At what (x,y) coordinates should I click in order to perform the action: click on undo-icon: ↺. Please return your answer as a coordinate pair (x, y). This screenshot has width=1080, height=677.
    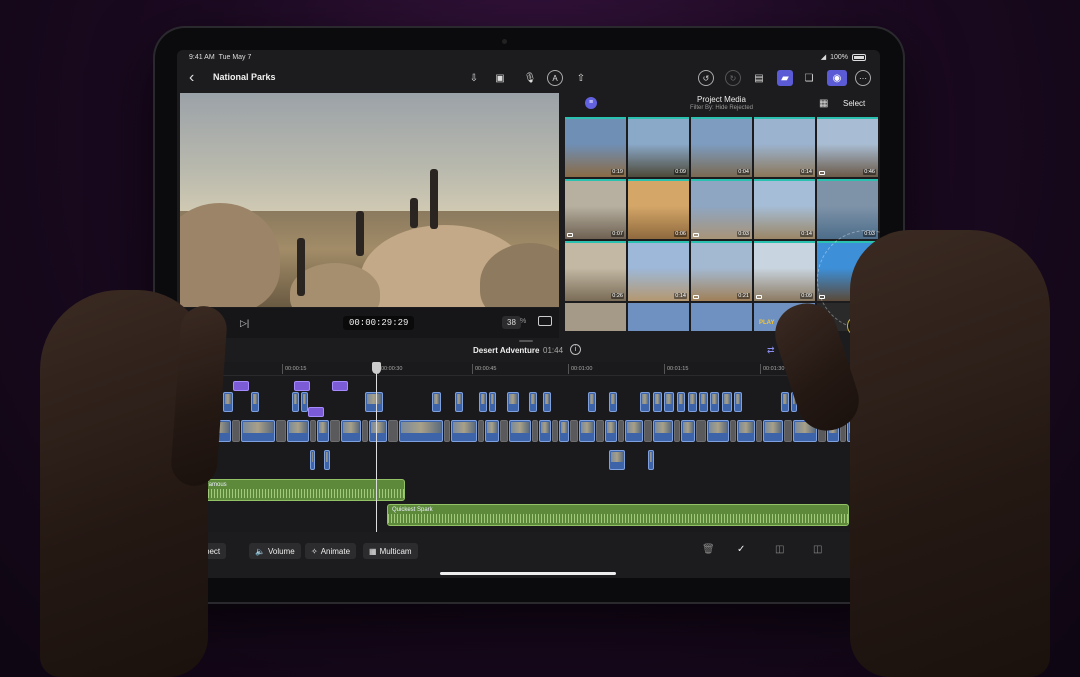
    Looking at the image, I should click on (706, 78).